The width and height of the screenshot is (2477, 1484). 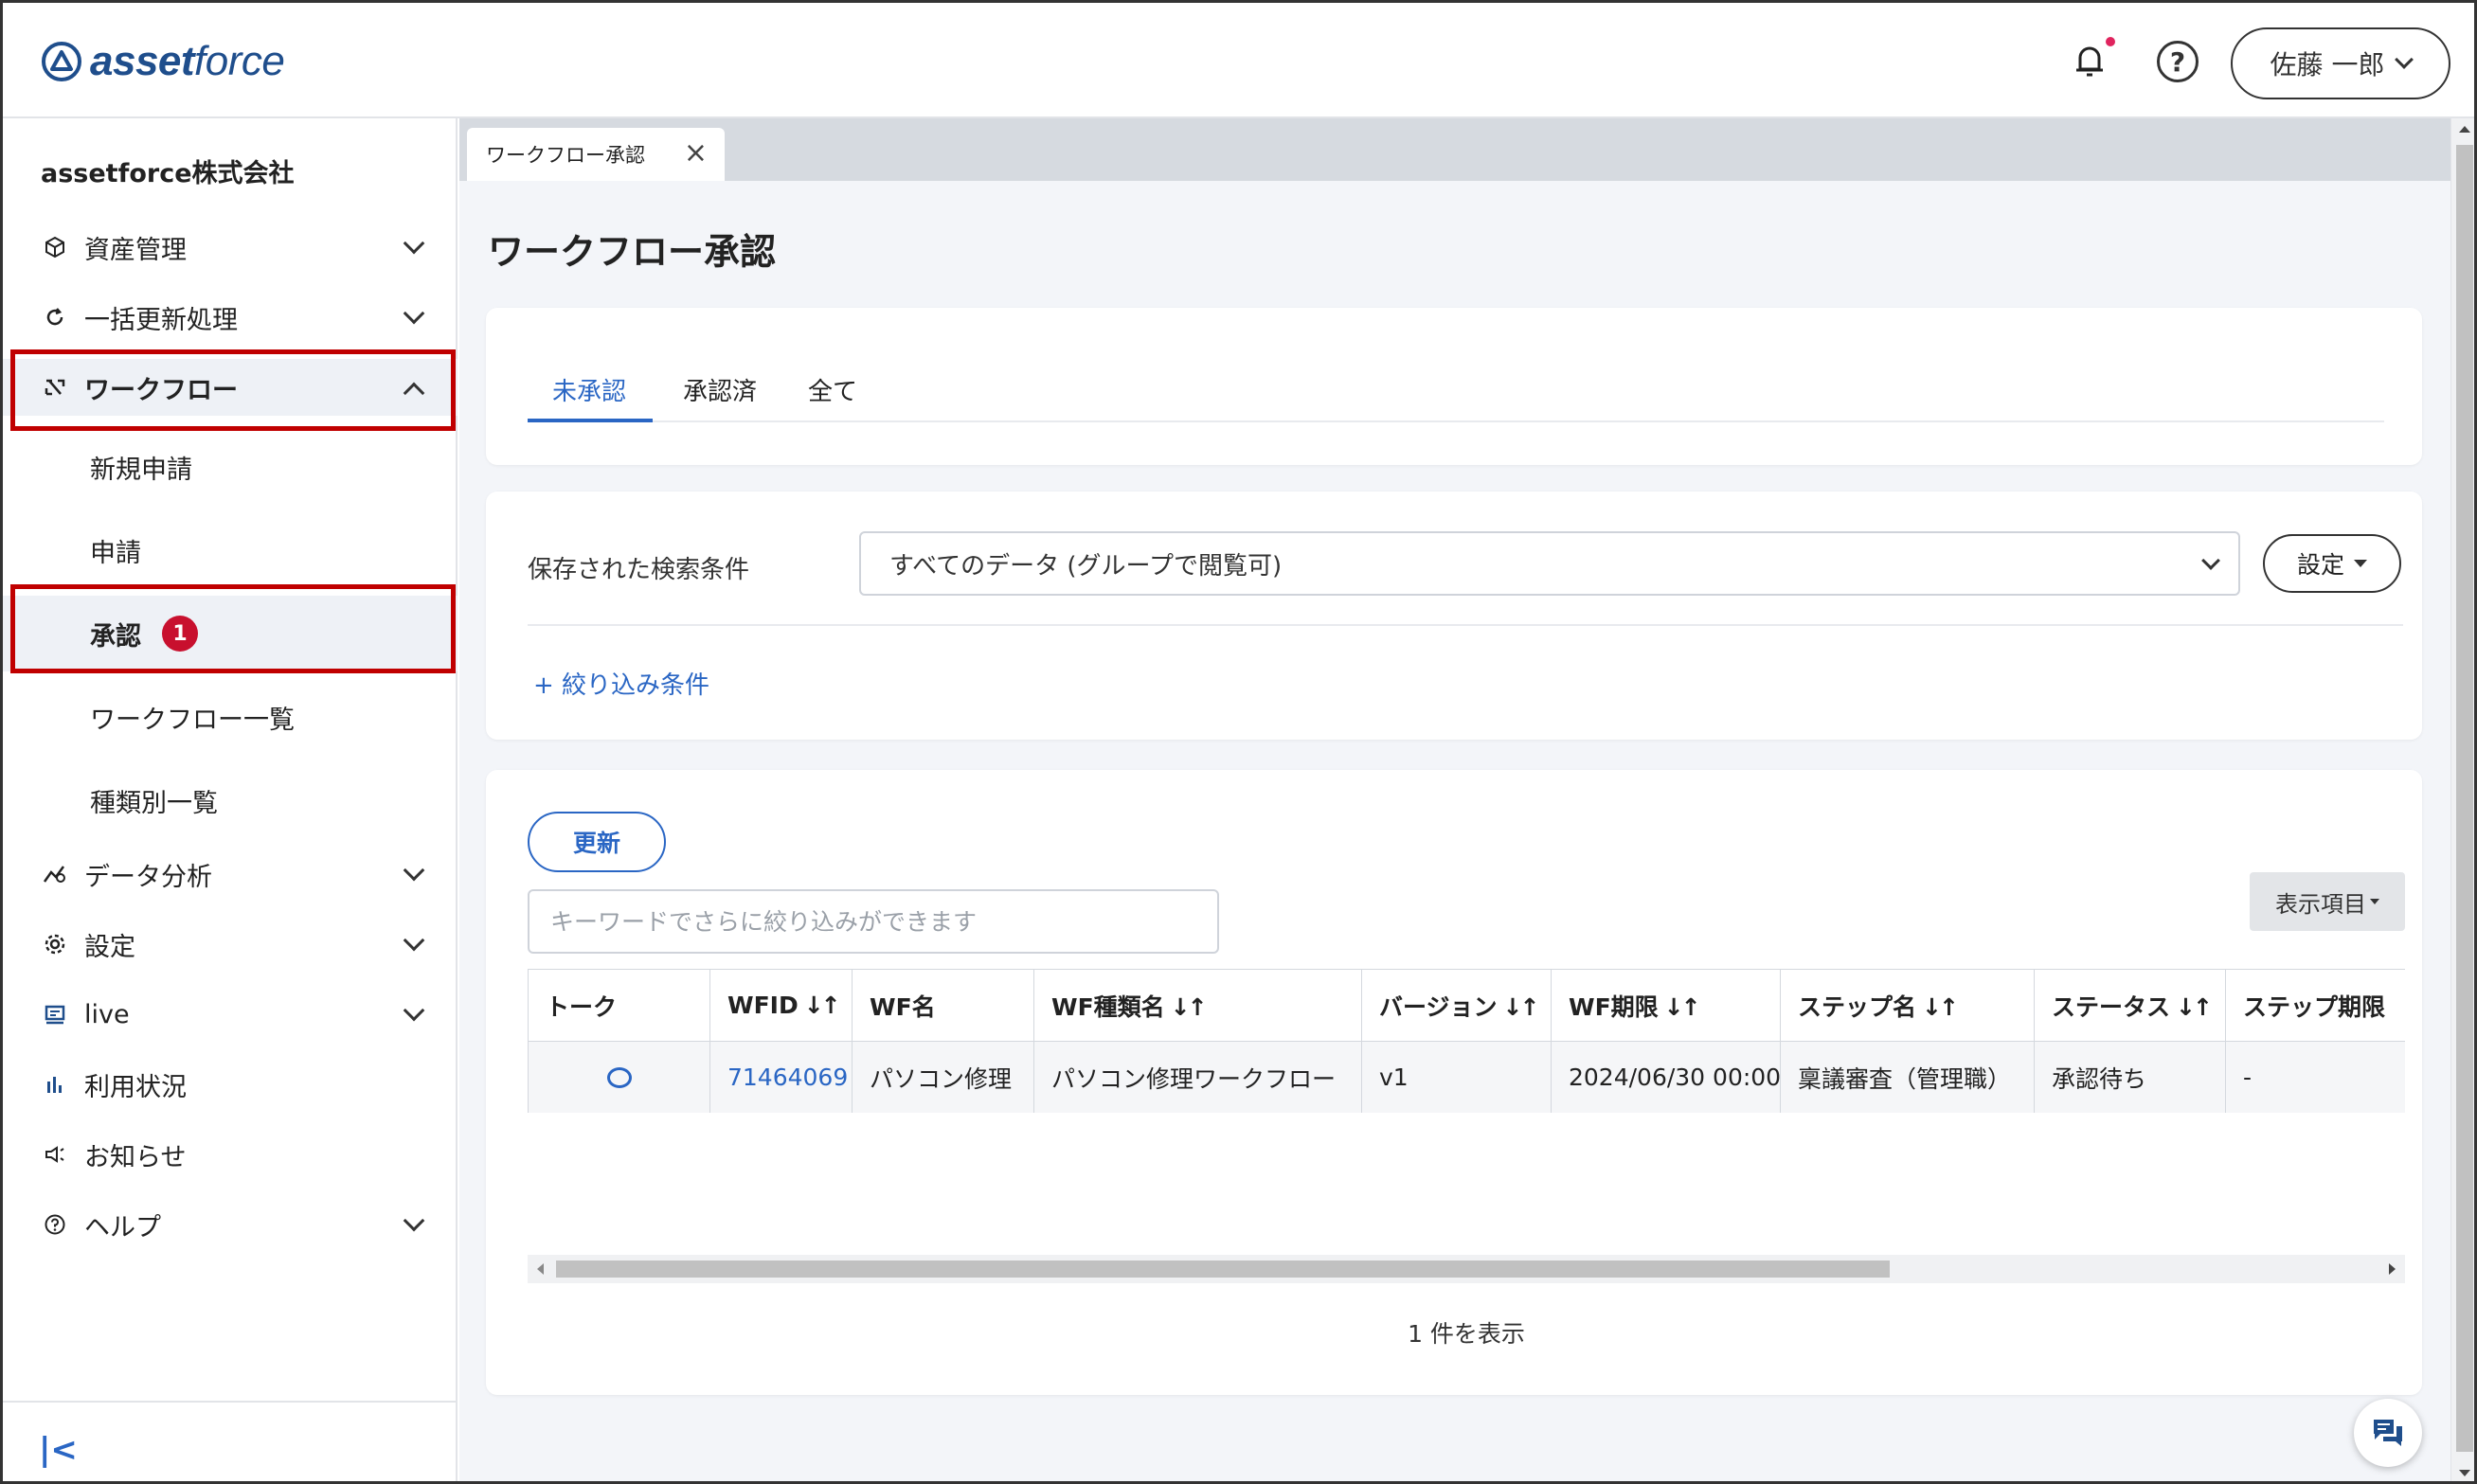 What do you see at coordinates (231, 874) in the screenshot?
I see `sidebar-item-data-analysis: データ分析` at bounding box center [231, 874].